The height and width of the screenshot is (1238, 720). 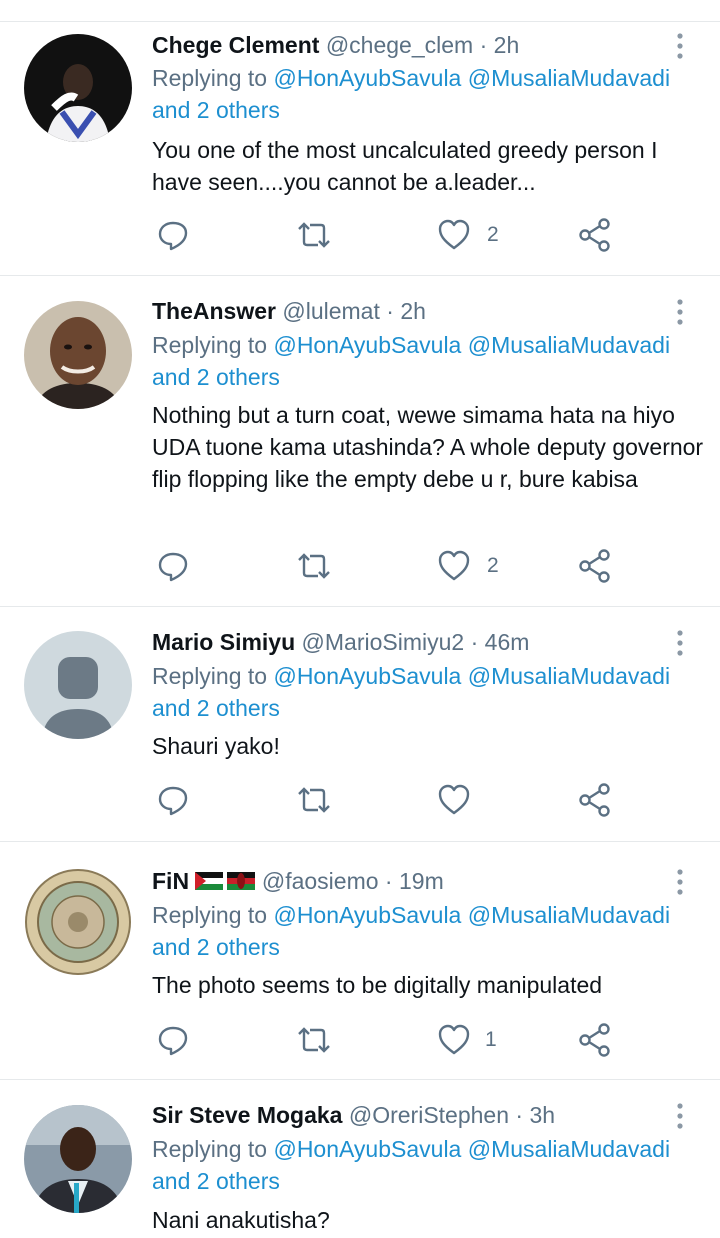 What do you see at coordinates (216, 746) in the screenshot?
I see `tweet-text: Shauri yako!` at bounding box center [216, 746].